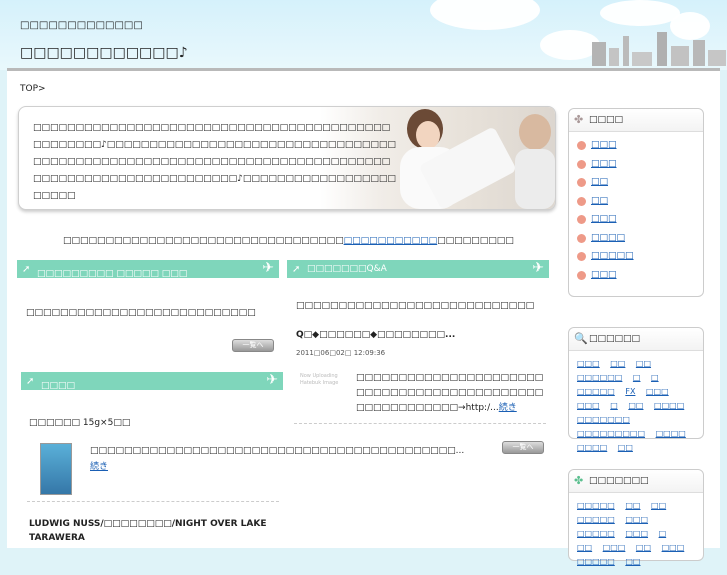 This screenshot has width=727, height=575. I want to click on sidebar-menu-header: ✤ □□□□, so click(636, 120).